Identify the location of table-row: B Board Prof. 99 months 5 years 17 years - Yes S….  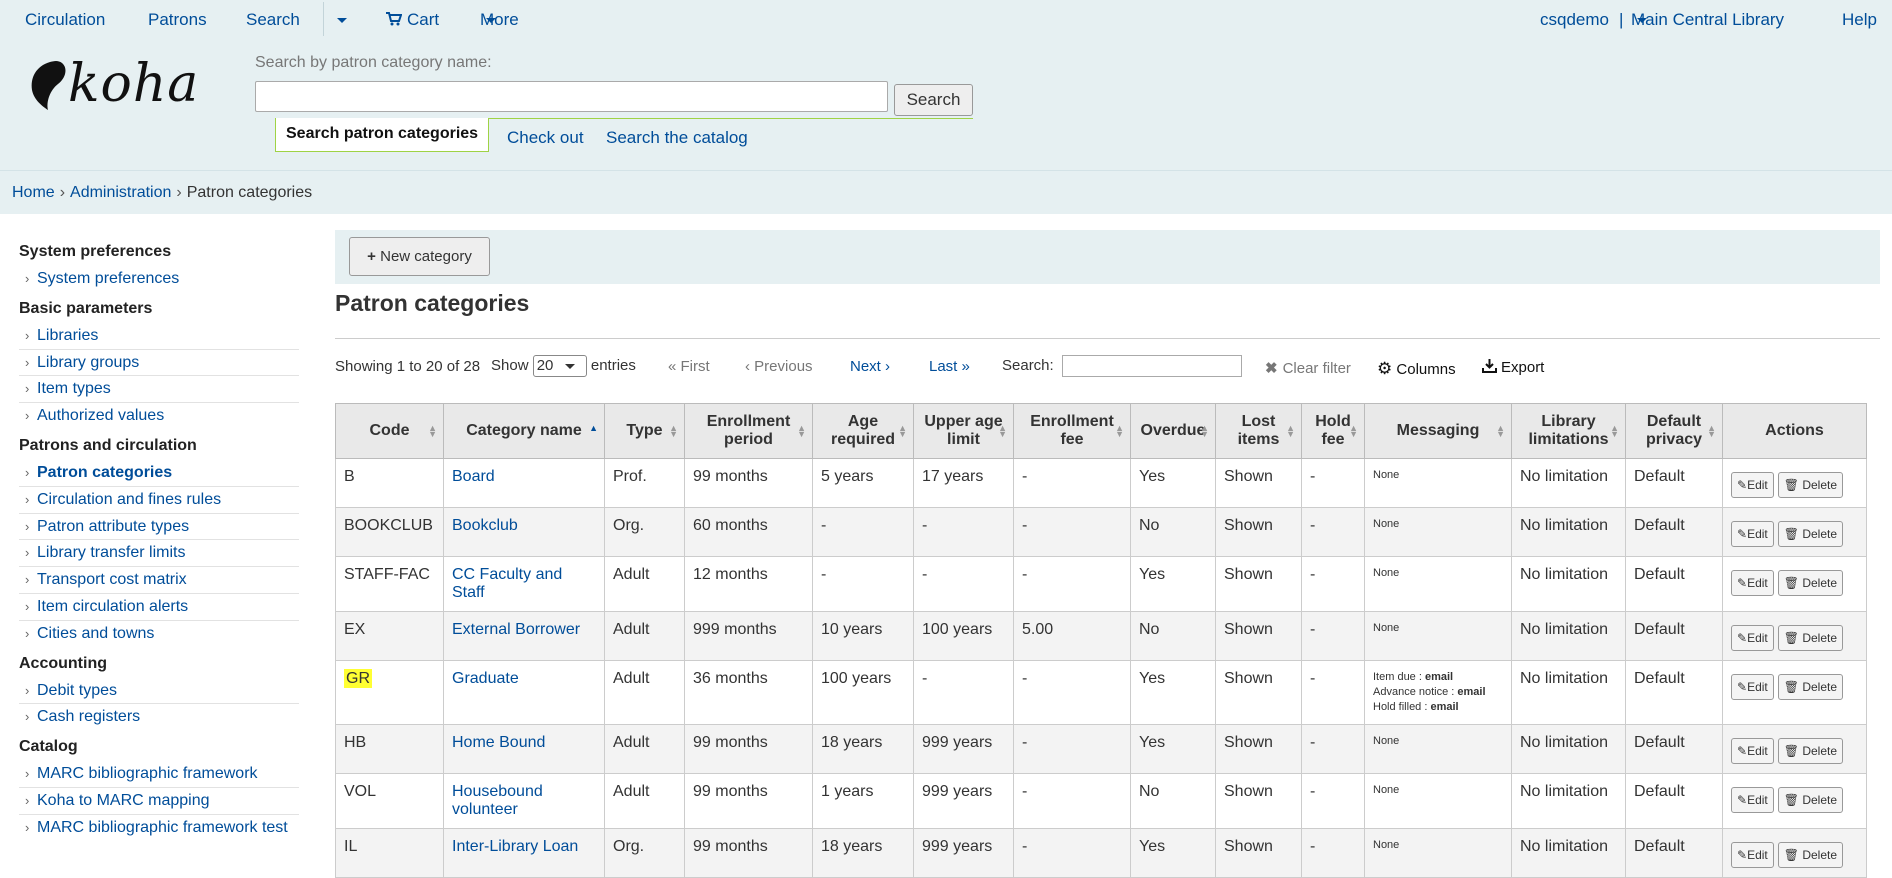
(1101, 483).